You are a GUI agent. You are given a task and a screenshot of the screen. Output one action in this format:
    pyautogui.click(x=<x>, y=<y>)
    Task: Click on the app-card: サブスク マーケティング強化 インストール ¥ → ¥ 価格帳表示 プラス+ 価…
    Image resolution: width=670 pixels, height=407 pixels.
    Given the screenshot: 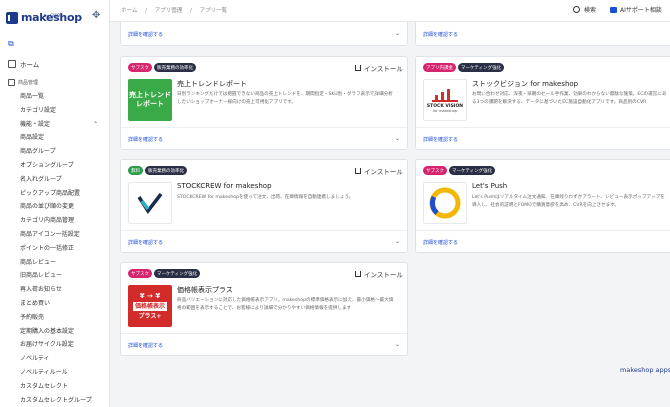 What is the action you would take?
    pyautogui.click(x=264, y=309)
    